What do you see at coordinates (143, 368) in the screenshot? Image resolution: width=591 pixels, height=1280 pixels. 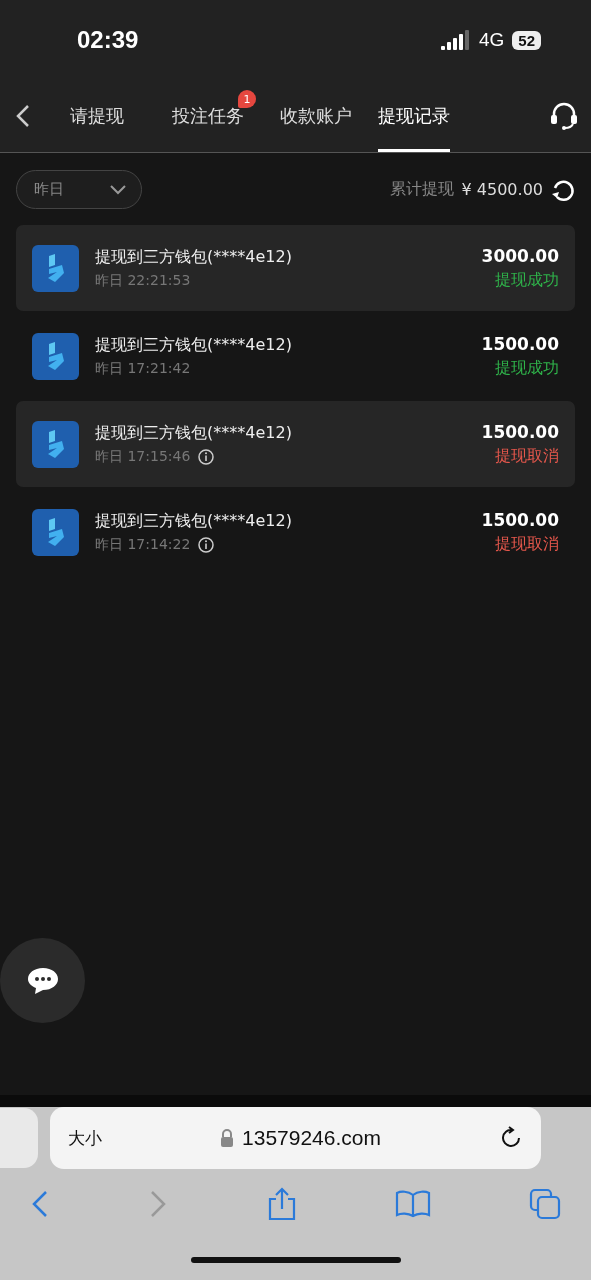 I see `record-time: 昨日 17:21:42` at bounding box center [143, 368].